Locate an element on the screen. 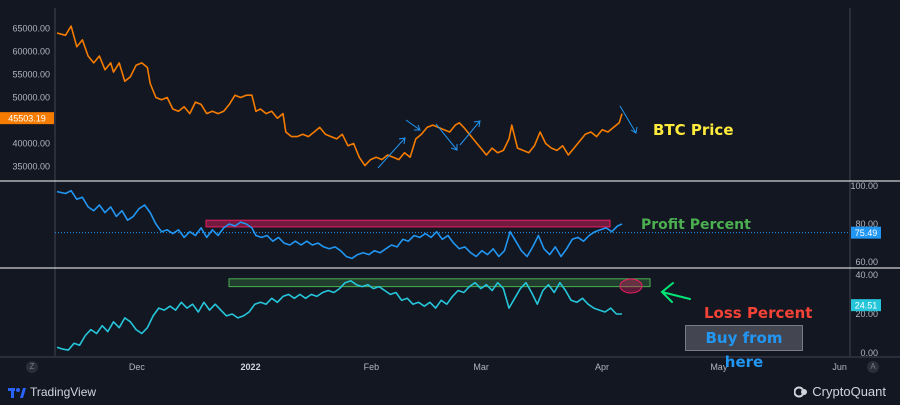  footer-bar: TradingView CryptoQuant is located at coordinates (450, 392).